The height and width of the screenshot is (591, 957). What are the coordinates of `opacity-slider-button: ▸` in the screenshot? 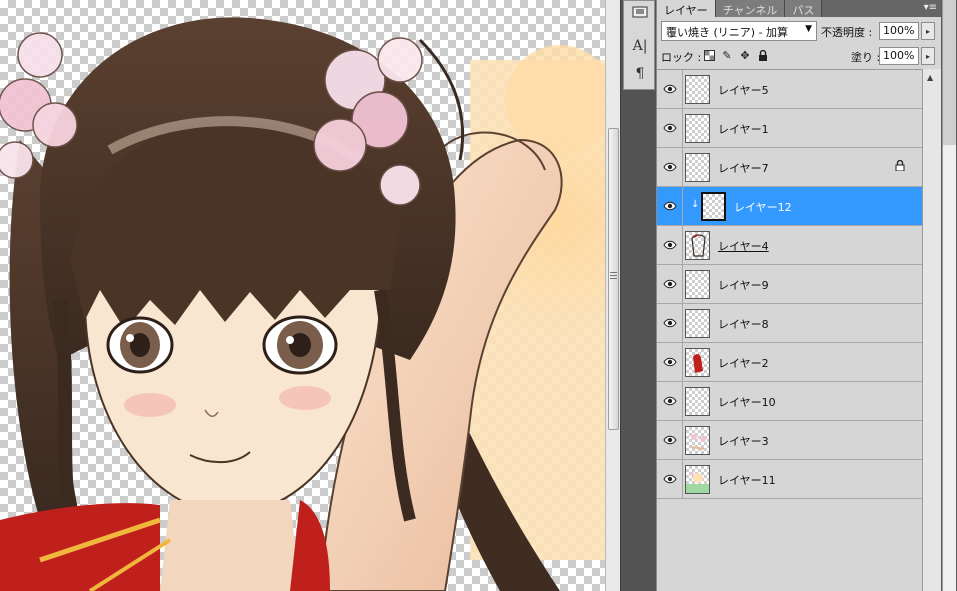 It's located at (928, 31).